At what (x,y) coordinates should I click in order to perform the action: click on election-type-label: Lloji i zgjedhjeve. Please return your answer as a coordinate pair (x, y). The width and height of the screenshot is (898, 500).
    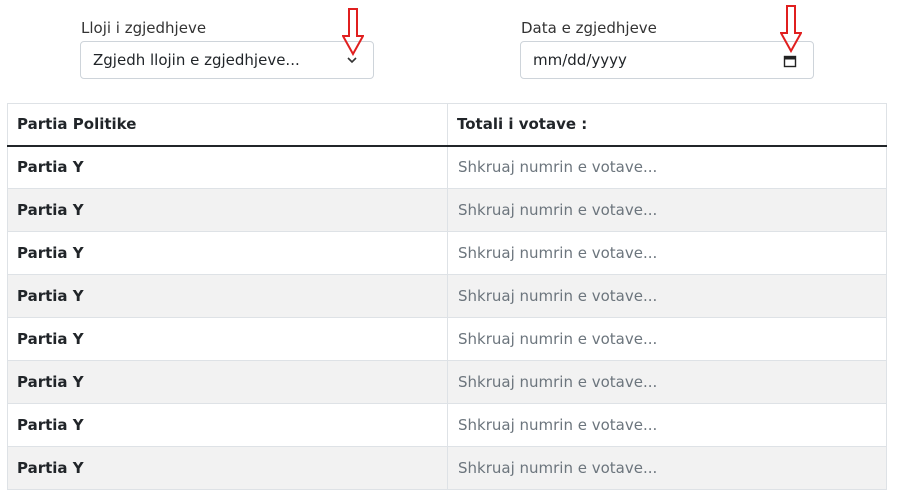
    Looking at the image, I should click on (144, 28).